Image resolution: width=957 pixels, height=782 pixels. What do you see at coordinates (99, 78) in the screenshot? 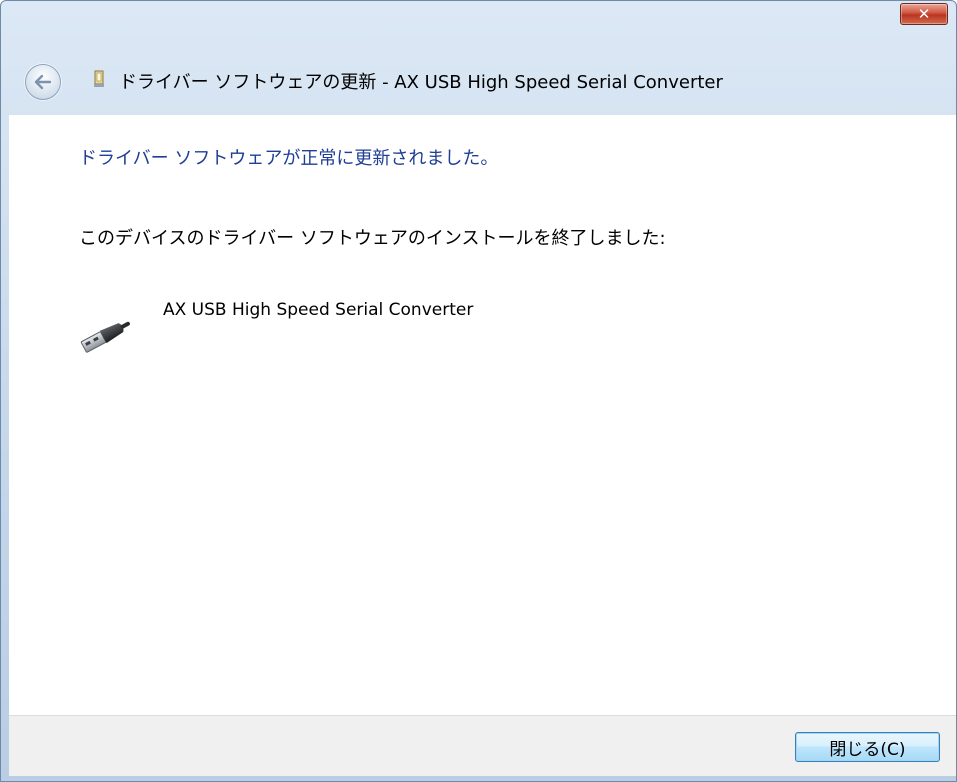
I see `device-small-icon` at bounding box center [99, 78].